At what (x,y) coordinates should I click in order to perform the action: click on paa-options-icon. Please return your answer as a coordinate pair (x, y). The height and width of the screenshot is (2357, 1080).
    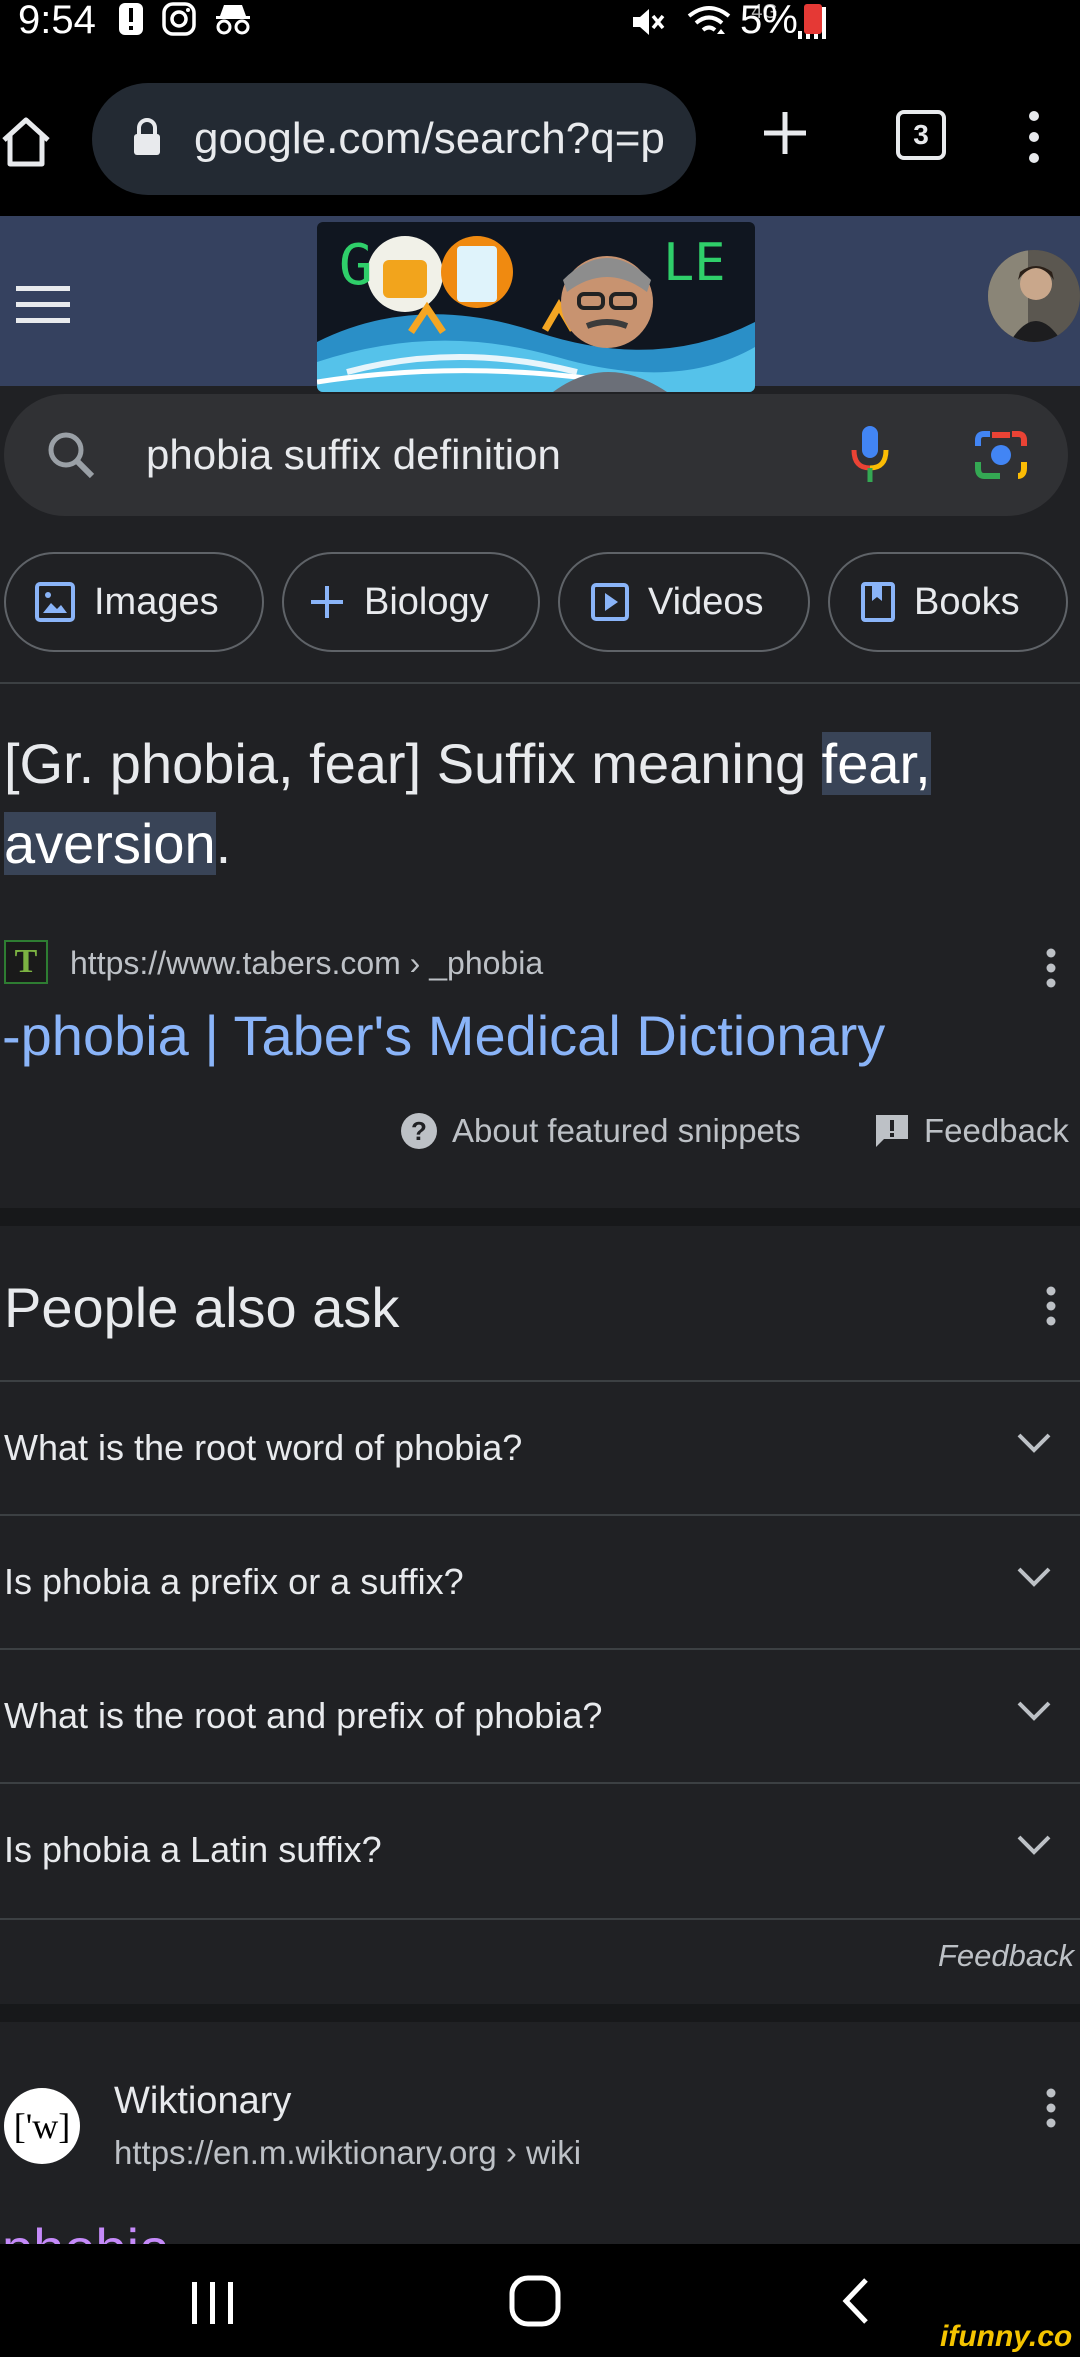
    Looking at the image, I should click on (1051, 1306).